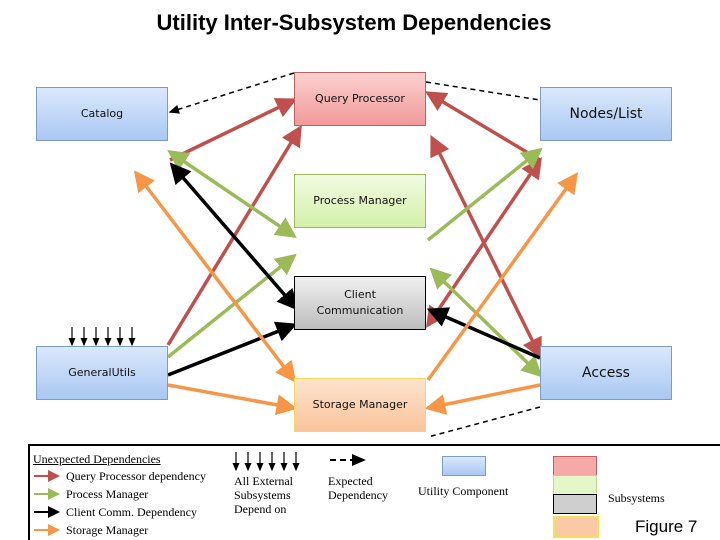 Image resolution: width=720 pixels, height=540 pixels. What do you see at coordinates (575, 466) in the screenshot?
I see `swatch-query-processor` at bounding box center [575, 466].